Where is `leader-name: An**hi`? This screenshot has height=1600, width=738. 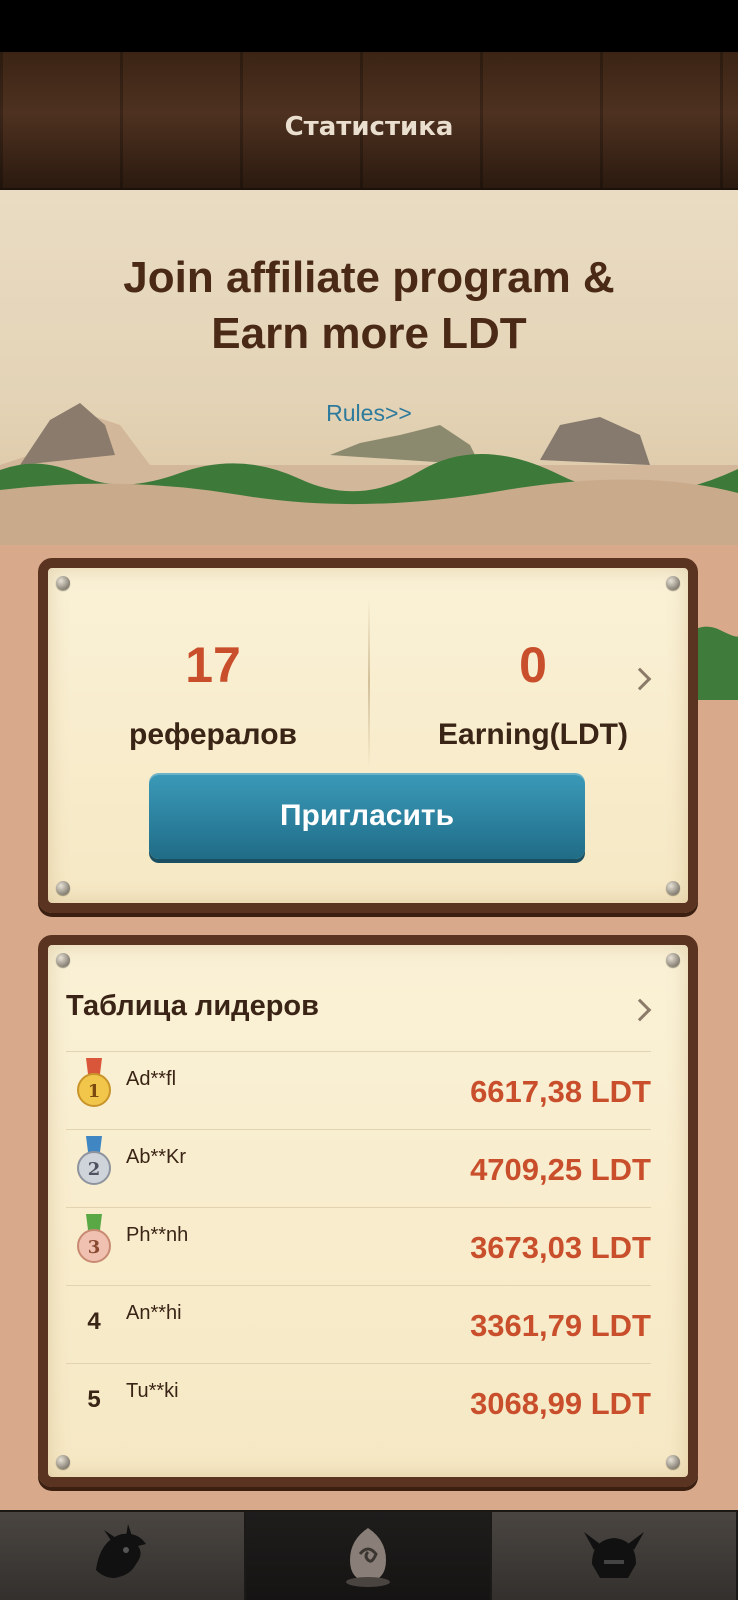
leader-name: An**hi is located at coordinates (154, 1313).